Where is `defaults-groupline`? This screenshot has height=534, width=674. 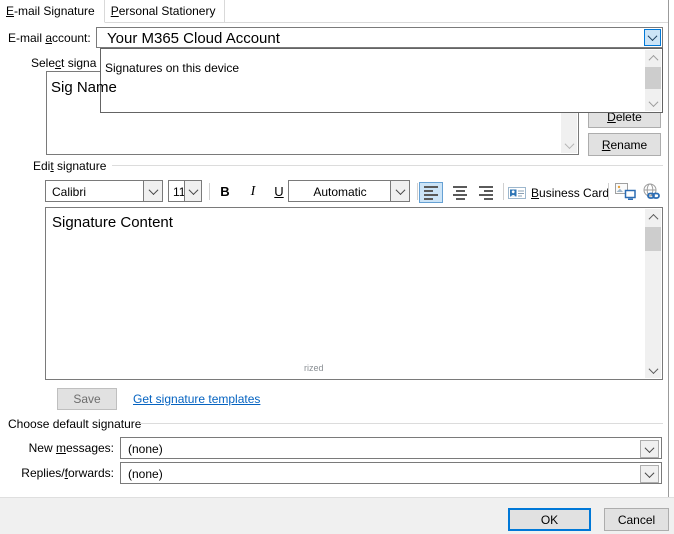
defaults-groupline is located at coordinates (401, 423).